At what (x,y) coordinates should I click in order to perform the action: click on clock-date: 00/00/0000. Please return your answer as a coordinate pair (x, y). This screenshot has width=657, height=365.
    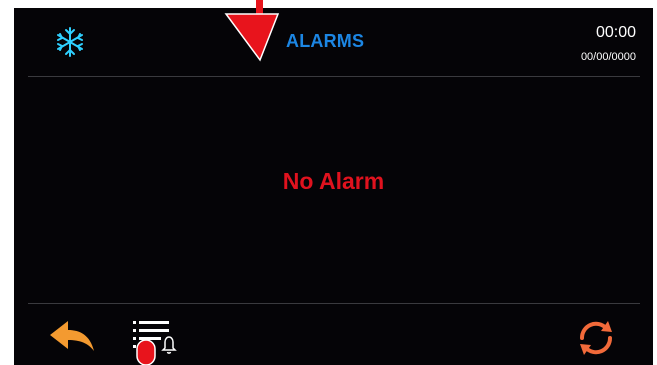
    Looking at the image, I should click on (608, 57).